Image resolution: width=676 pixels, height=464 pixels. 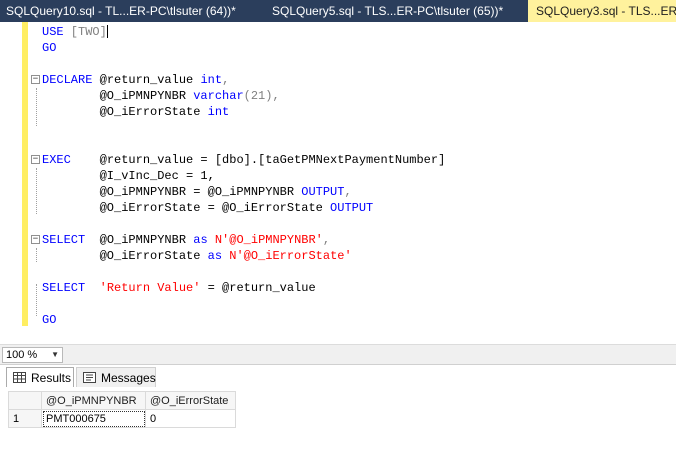 I want to click on messages-icon, so click(x=89, y=377).